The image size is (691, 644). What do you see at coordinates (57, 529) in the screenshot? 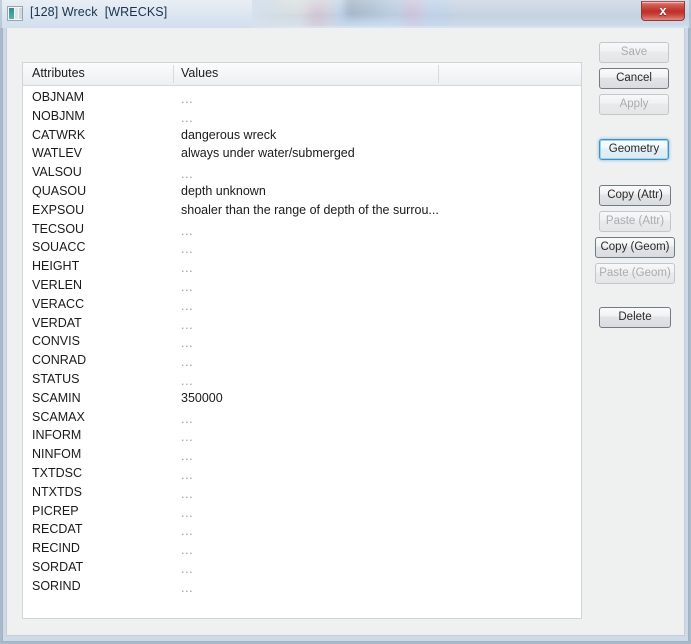
I see `attribute-name: RECDAT` at bounding box center [57, 529].